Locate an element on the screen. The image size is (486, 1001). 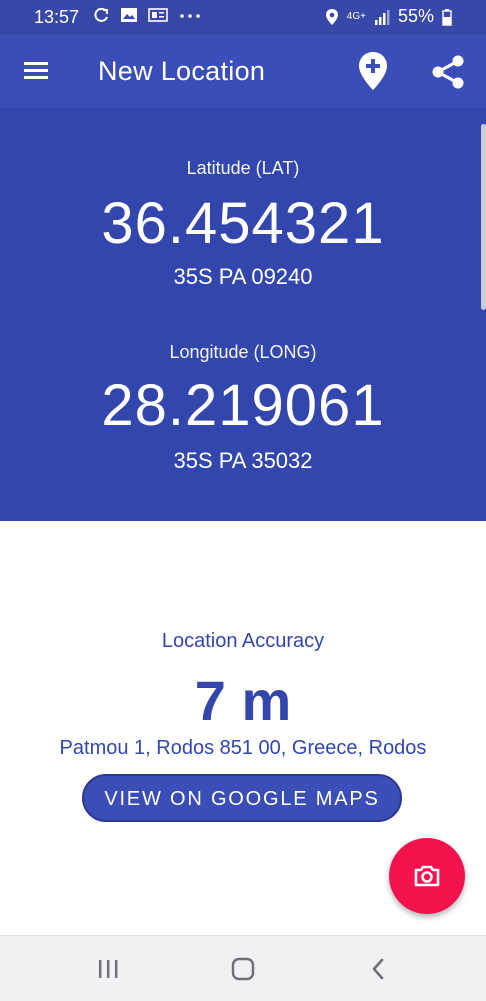
share-button is located at coordinates (448, 72).